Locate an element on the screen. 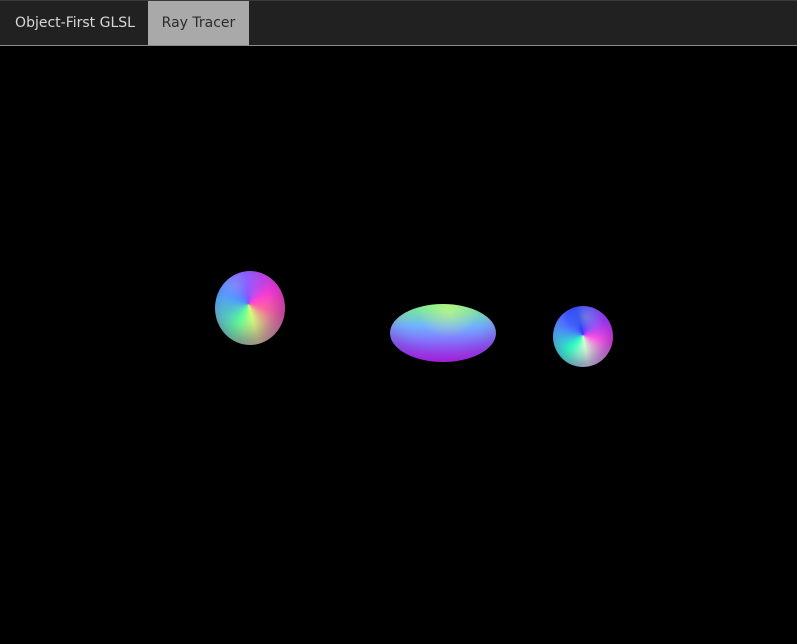  left-sphere is located at coordinates (250, 308).